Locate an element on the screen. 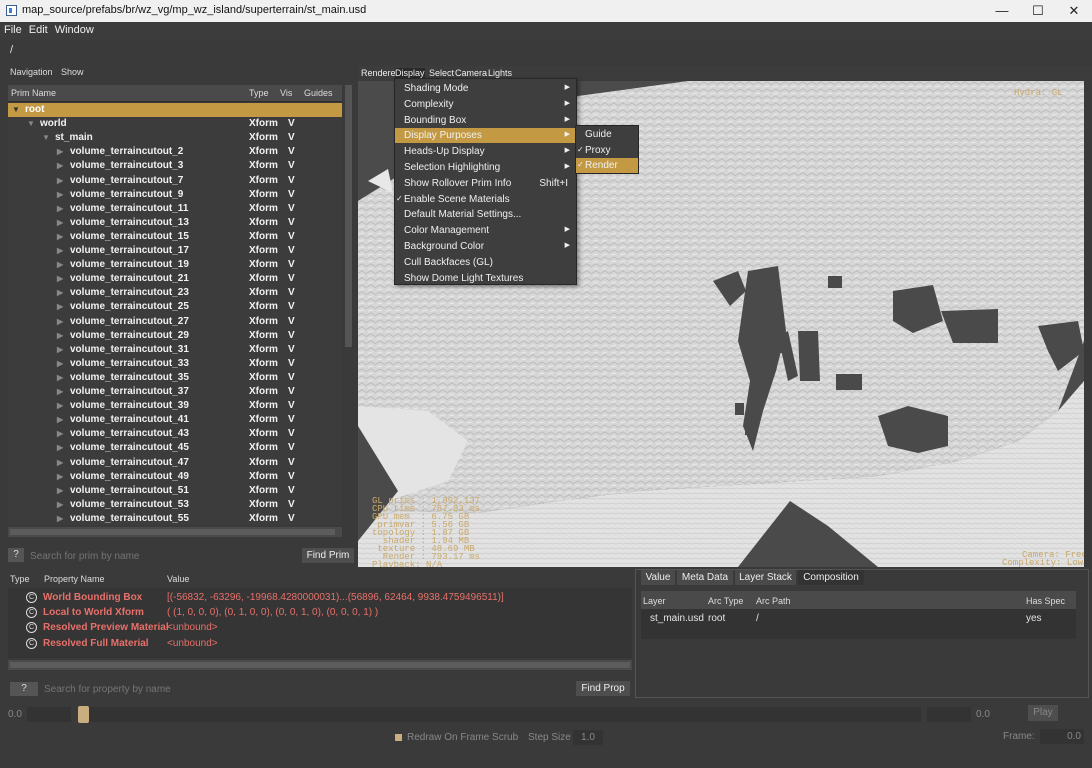 This screenshot has height=768, width=1092. submenu-item: Render ✓ is located at coordinates (607, 165).